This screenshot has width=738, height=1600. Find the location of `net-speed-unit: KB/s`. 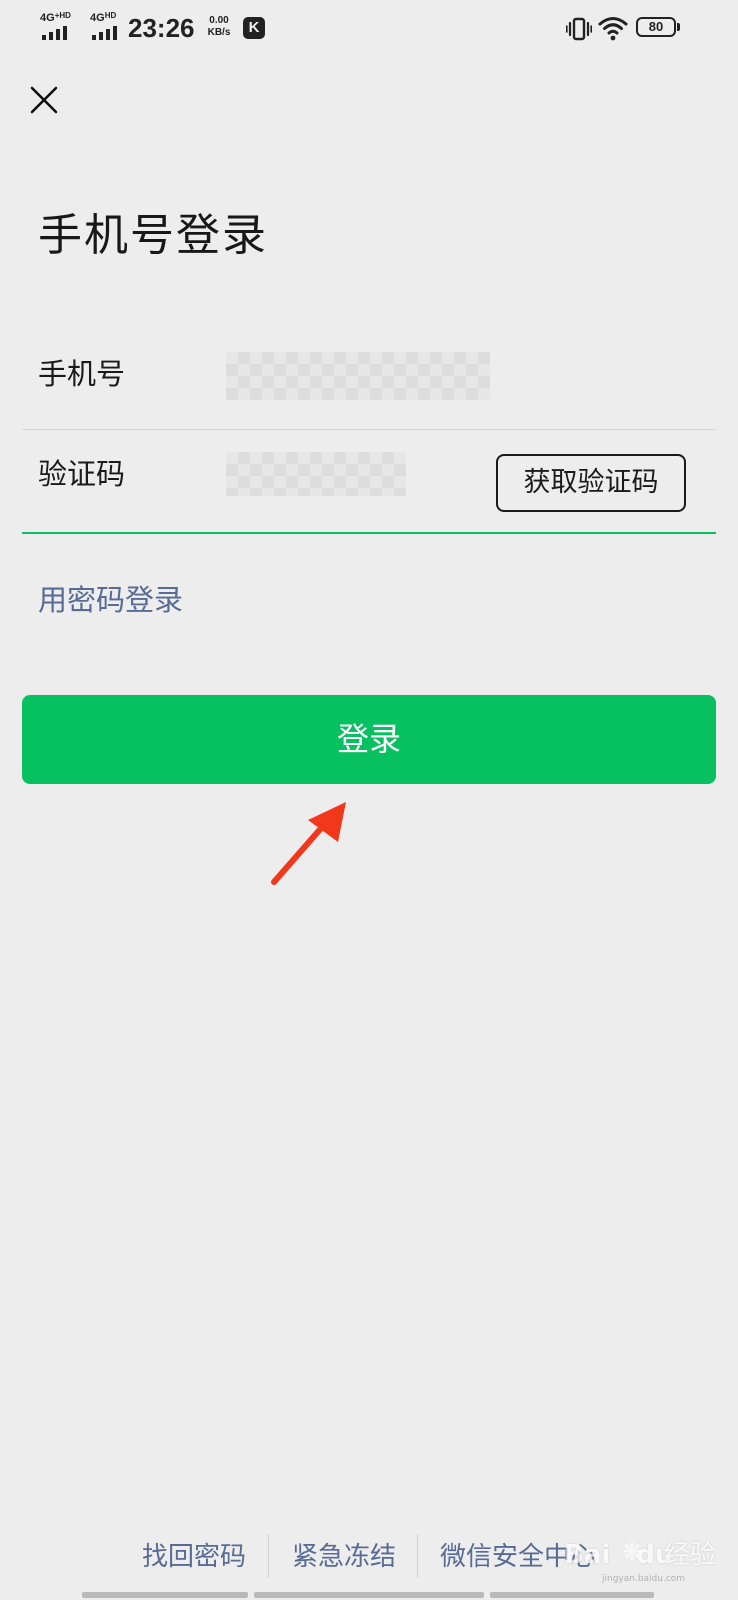

net-speed-unit: KB/s is located at coordinates (219, 32).